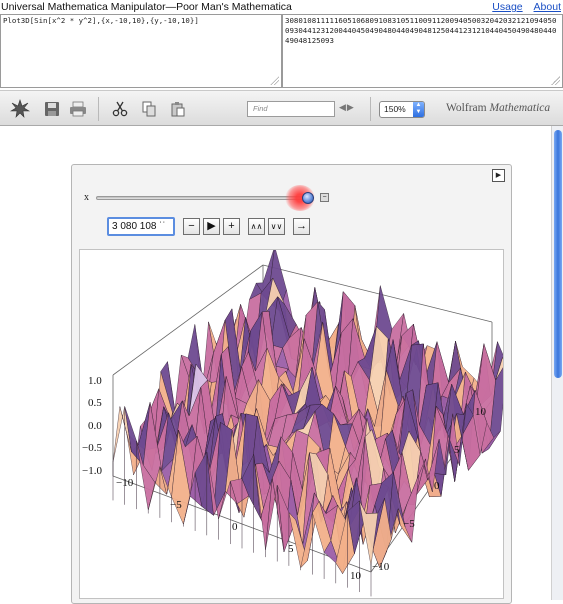  What do you see at coordinates (191, 226) in the screenshot?
I see `decrement-button: −` at bounding box center [191, 226].